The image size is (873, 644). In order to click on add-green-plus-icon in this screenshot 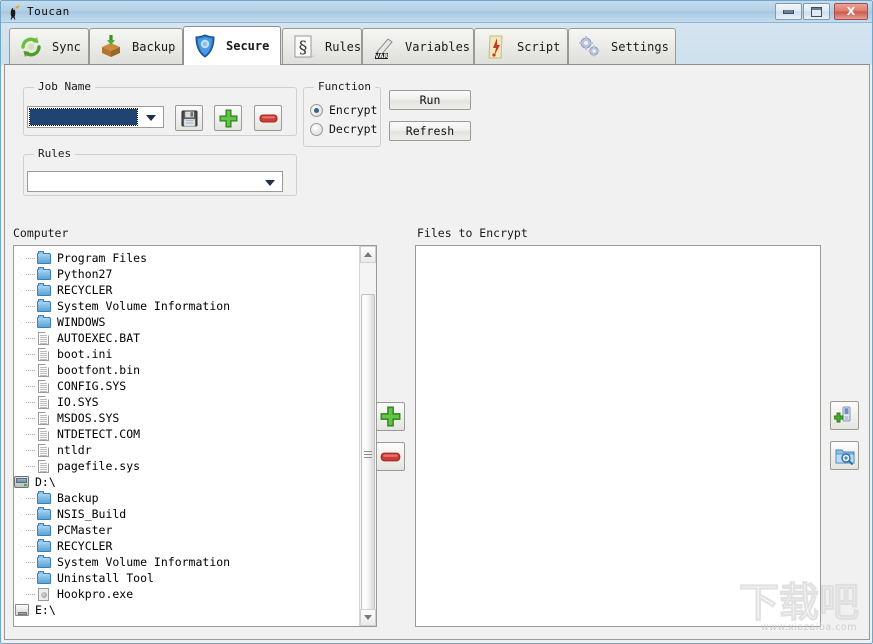, I will do `click(390, 416)`.